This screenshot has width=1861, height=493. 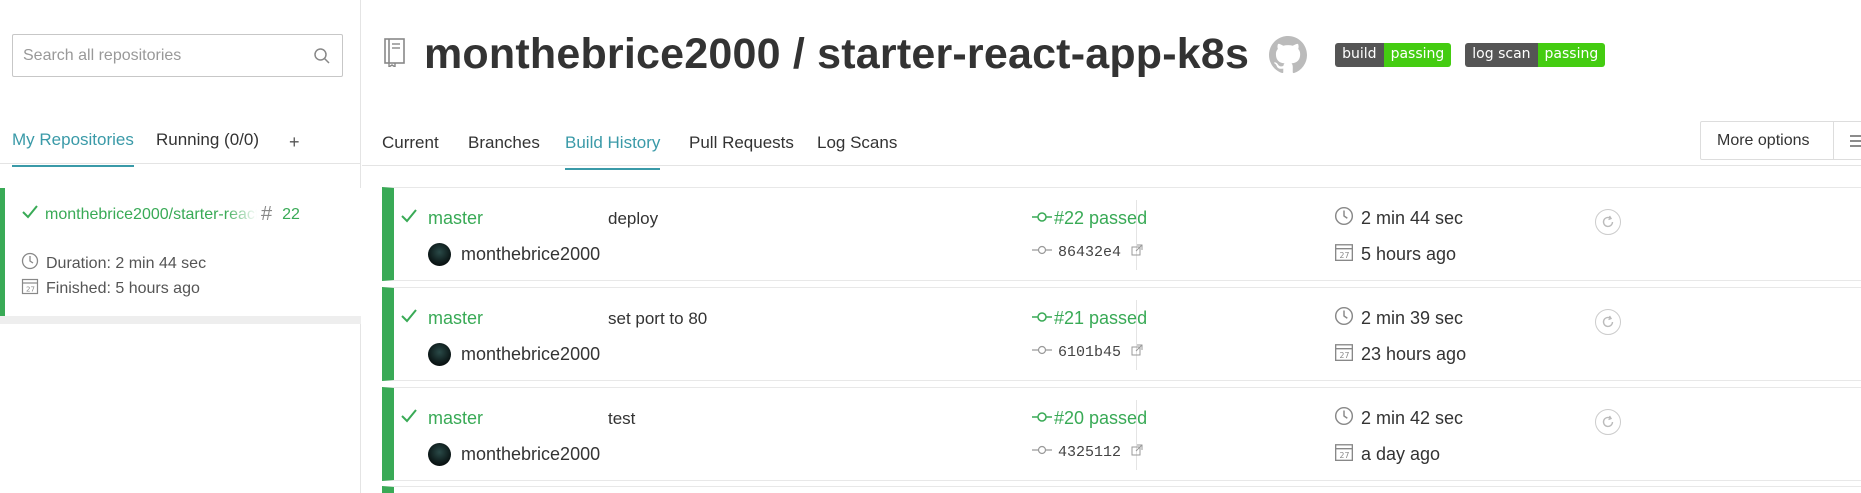 I want to click on commit-sha: 4325112, so click(x=1089, y=452).